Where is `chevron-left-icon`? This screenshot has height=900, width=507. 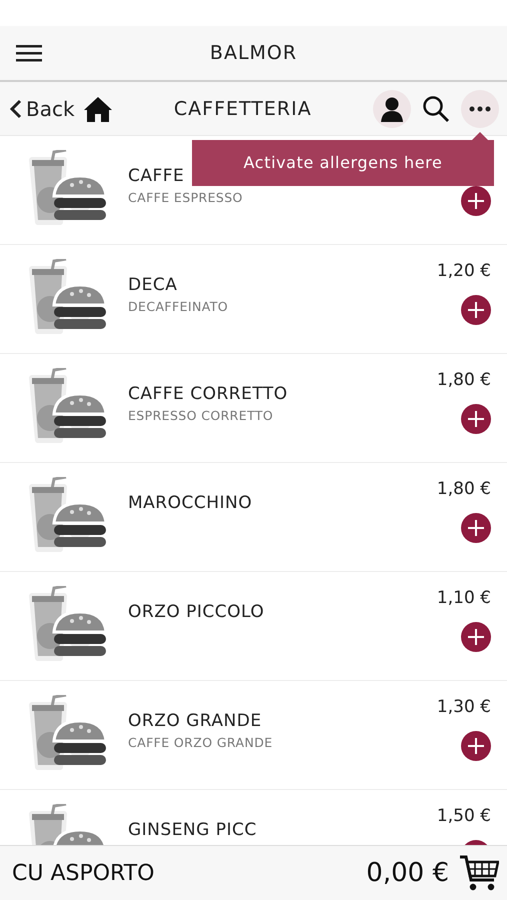
chevron-left-icon is located at coordinates (16, 108).